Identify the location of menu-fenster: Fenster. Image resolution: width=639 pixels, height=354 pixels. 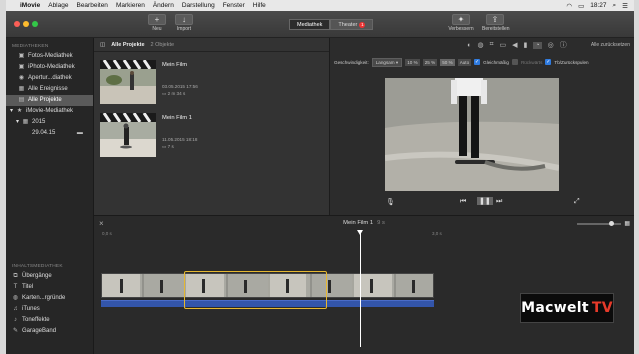
(234, 5).